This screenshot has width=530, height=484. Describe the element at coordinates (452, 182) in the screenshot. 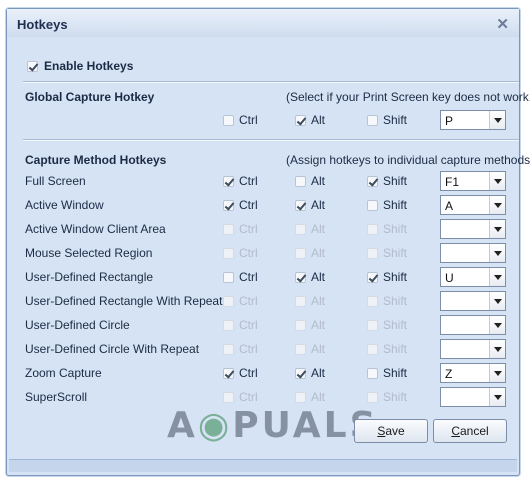

I see `key-value: F1` at that location.